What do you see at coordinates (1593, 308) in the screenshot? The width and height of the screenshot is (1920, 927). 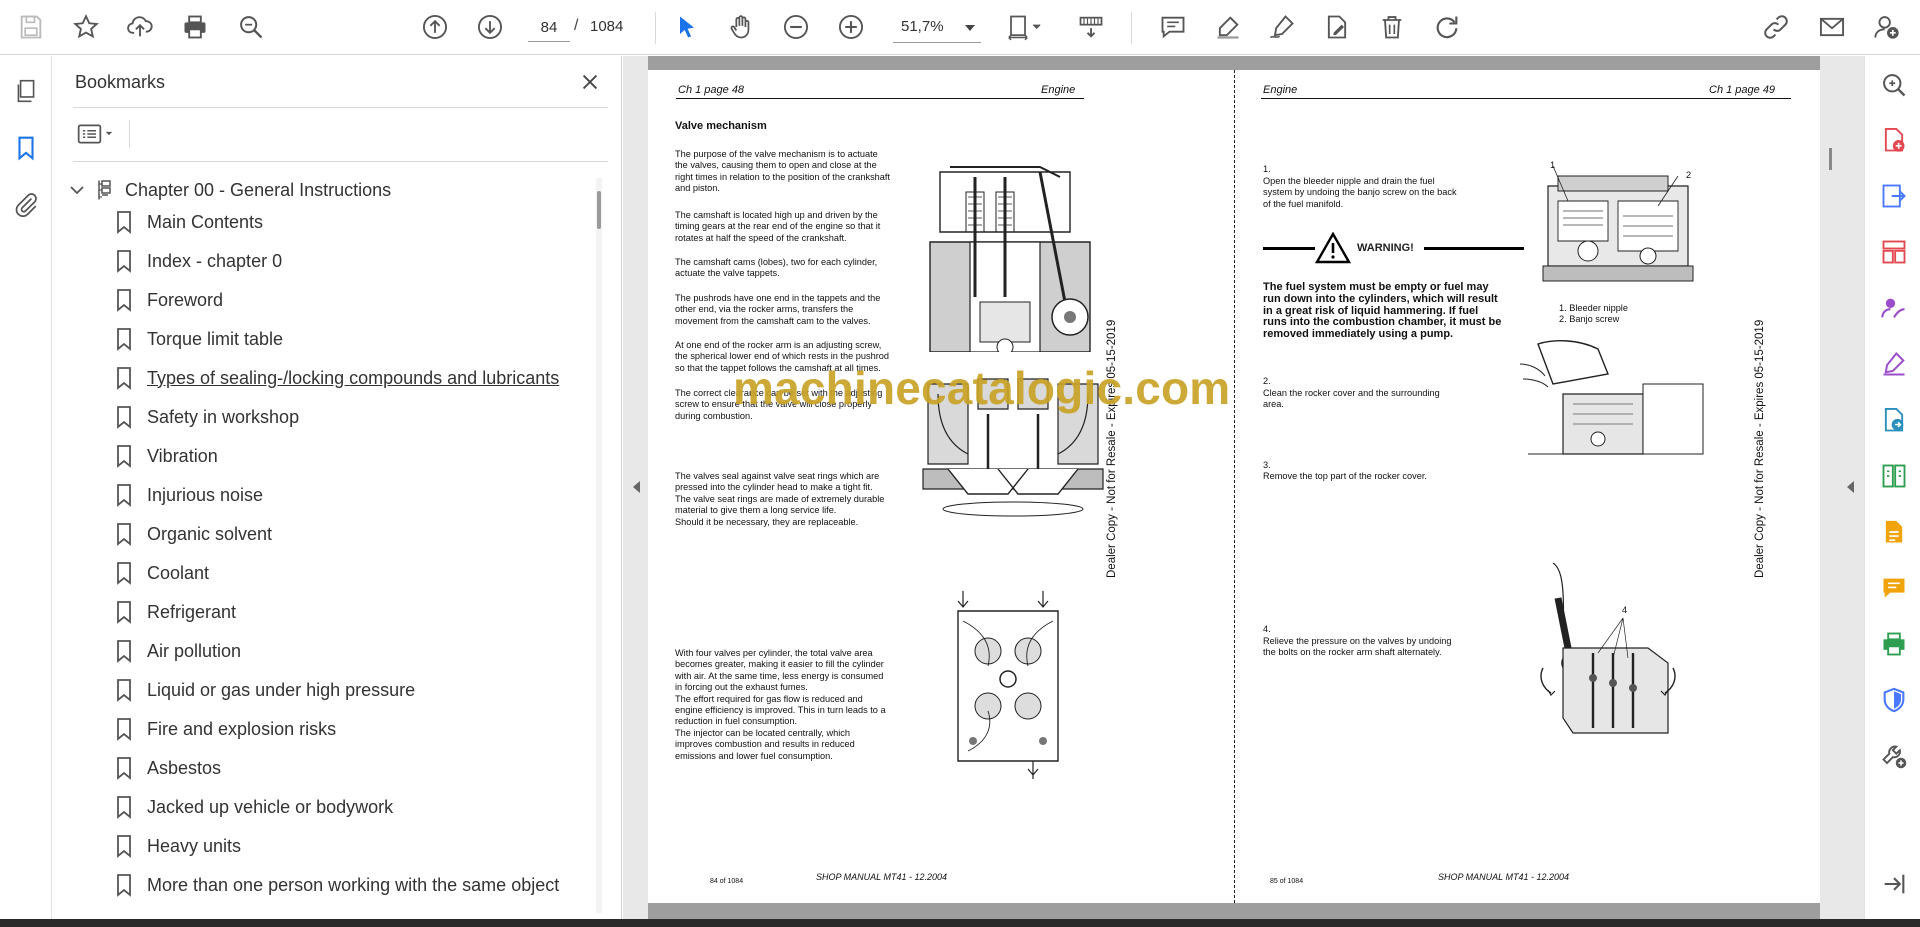 I see `figure-legend: 1. Bleeder nipple` at bounding box center [1593, 308].